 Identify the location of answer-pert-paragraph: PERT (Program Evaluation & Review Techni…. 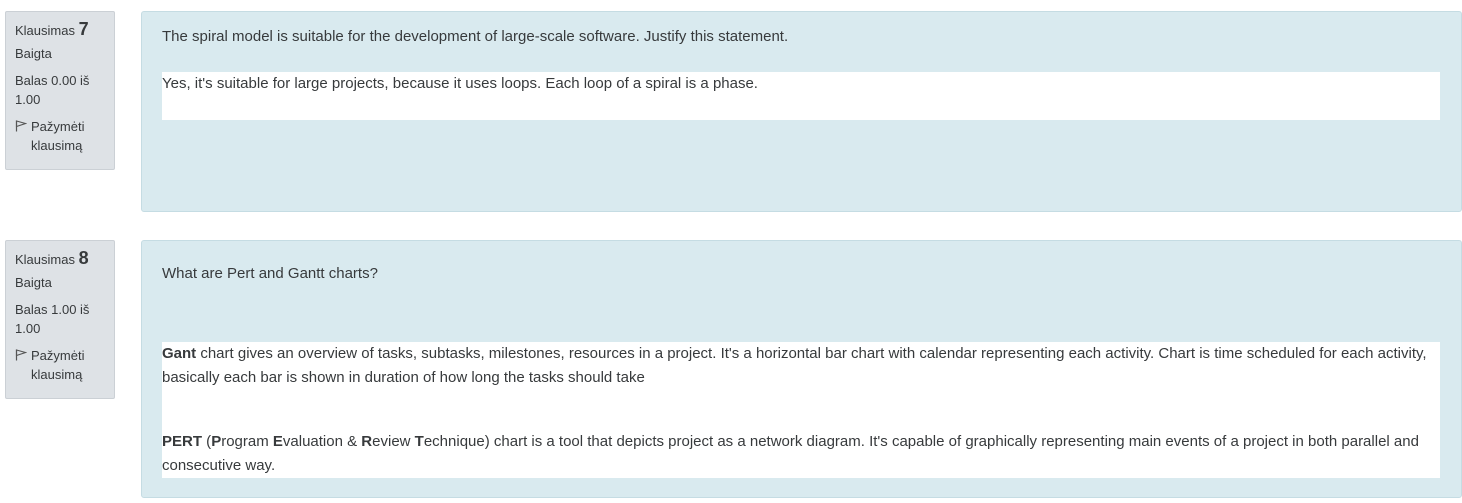
(790, 453).